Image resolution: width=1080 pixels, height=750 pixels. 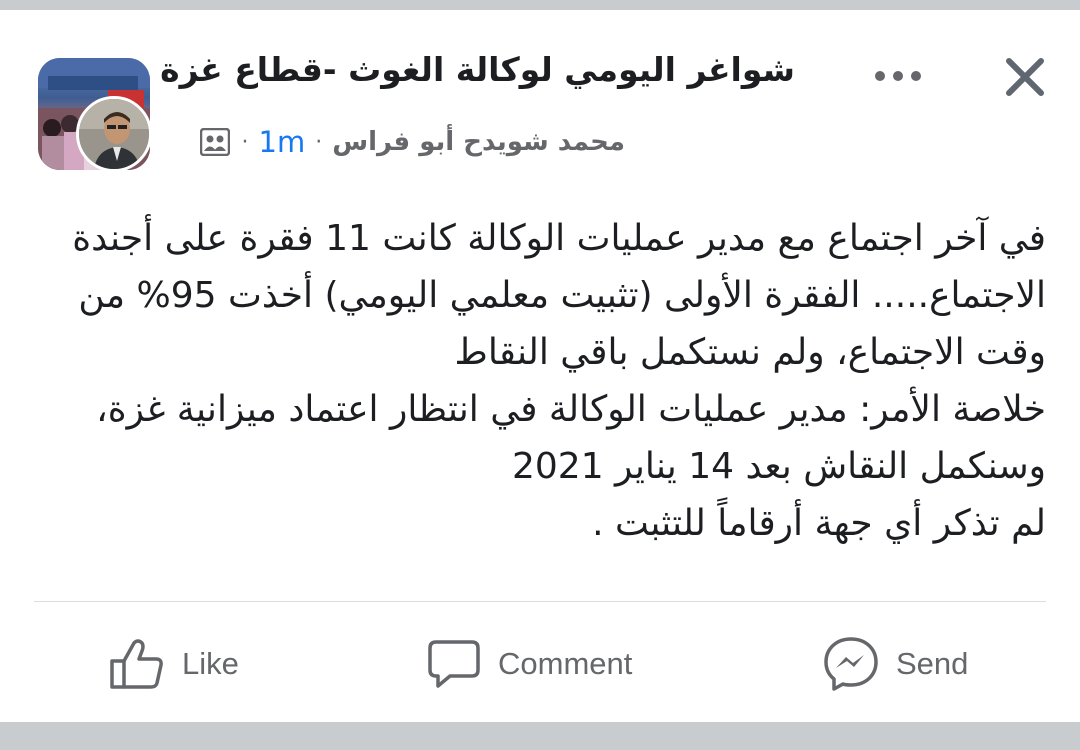 What do you see at coordinates (454, 664) in the screenshot?
I see `comment-icon` at bounding box center [454, 664].